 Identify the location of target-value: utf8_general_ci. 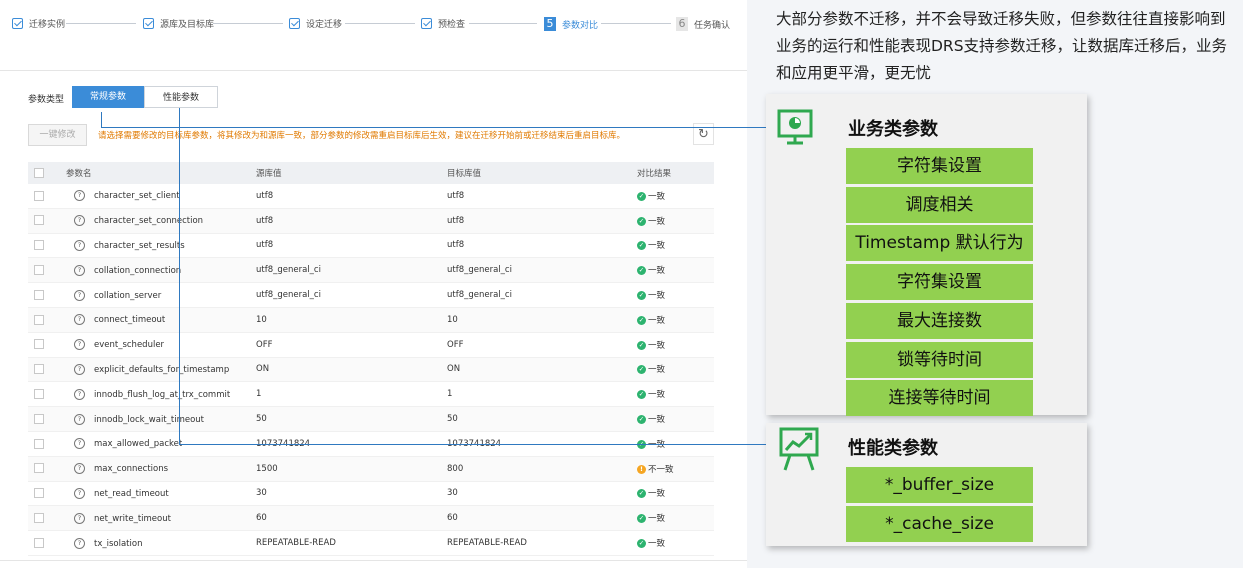
(542, 295).